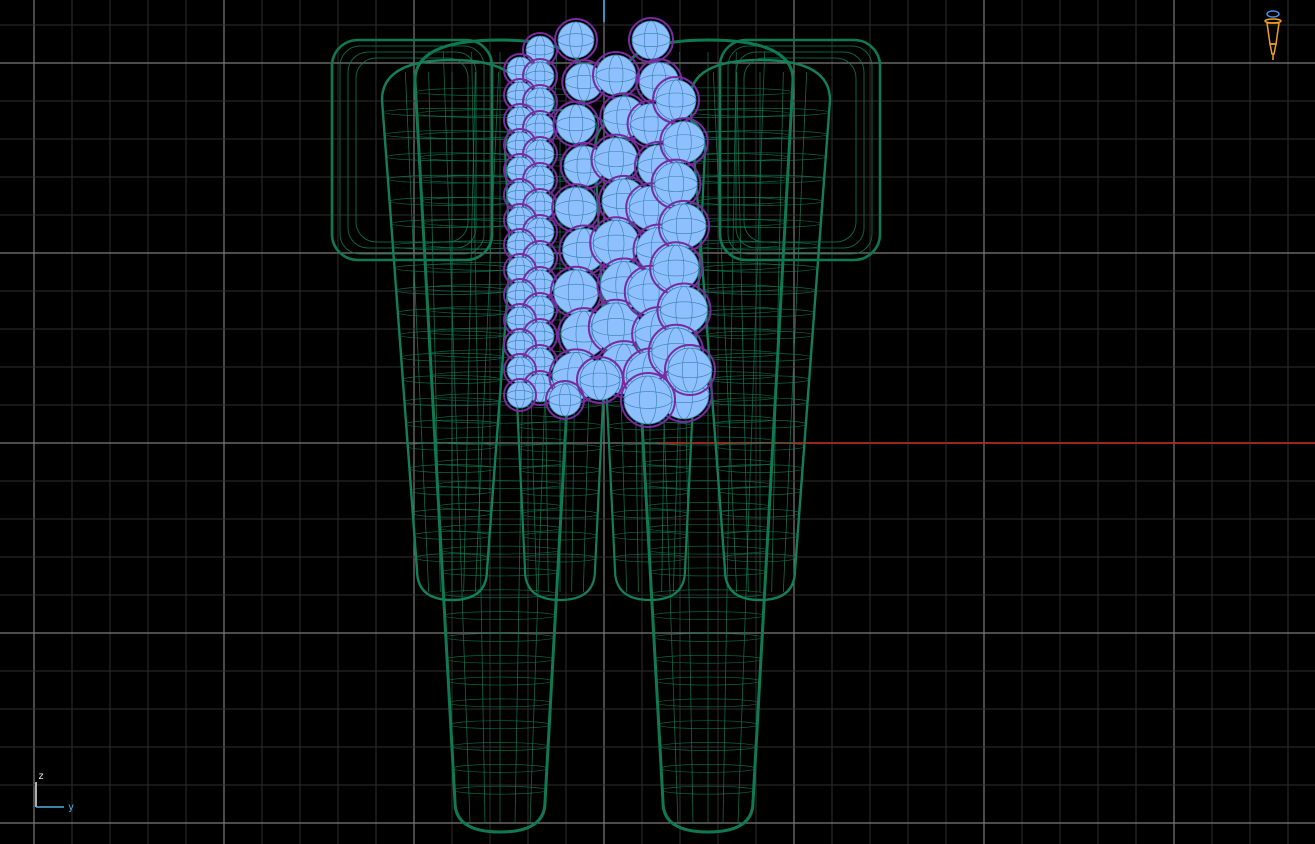 The height and width of the screenshot is (844, 1315). Describe the element at coordinates (500, 436) in the screenshot. I see `finger-shell` at that location.